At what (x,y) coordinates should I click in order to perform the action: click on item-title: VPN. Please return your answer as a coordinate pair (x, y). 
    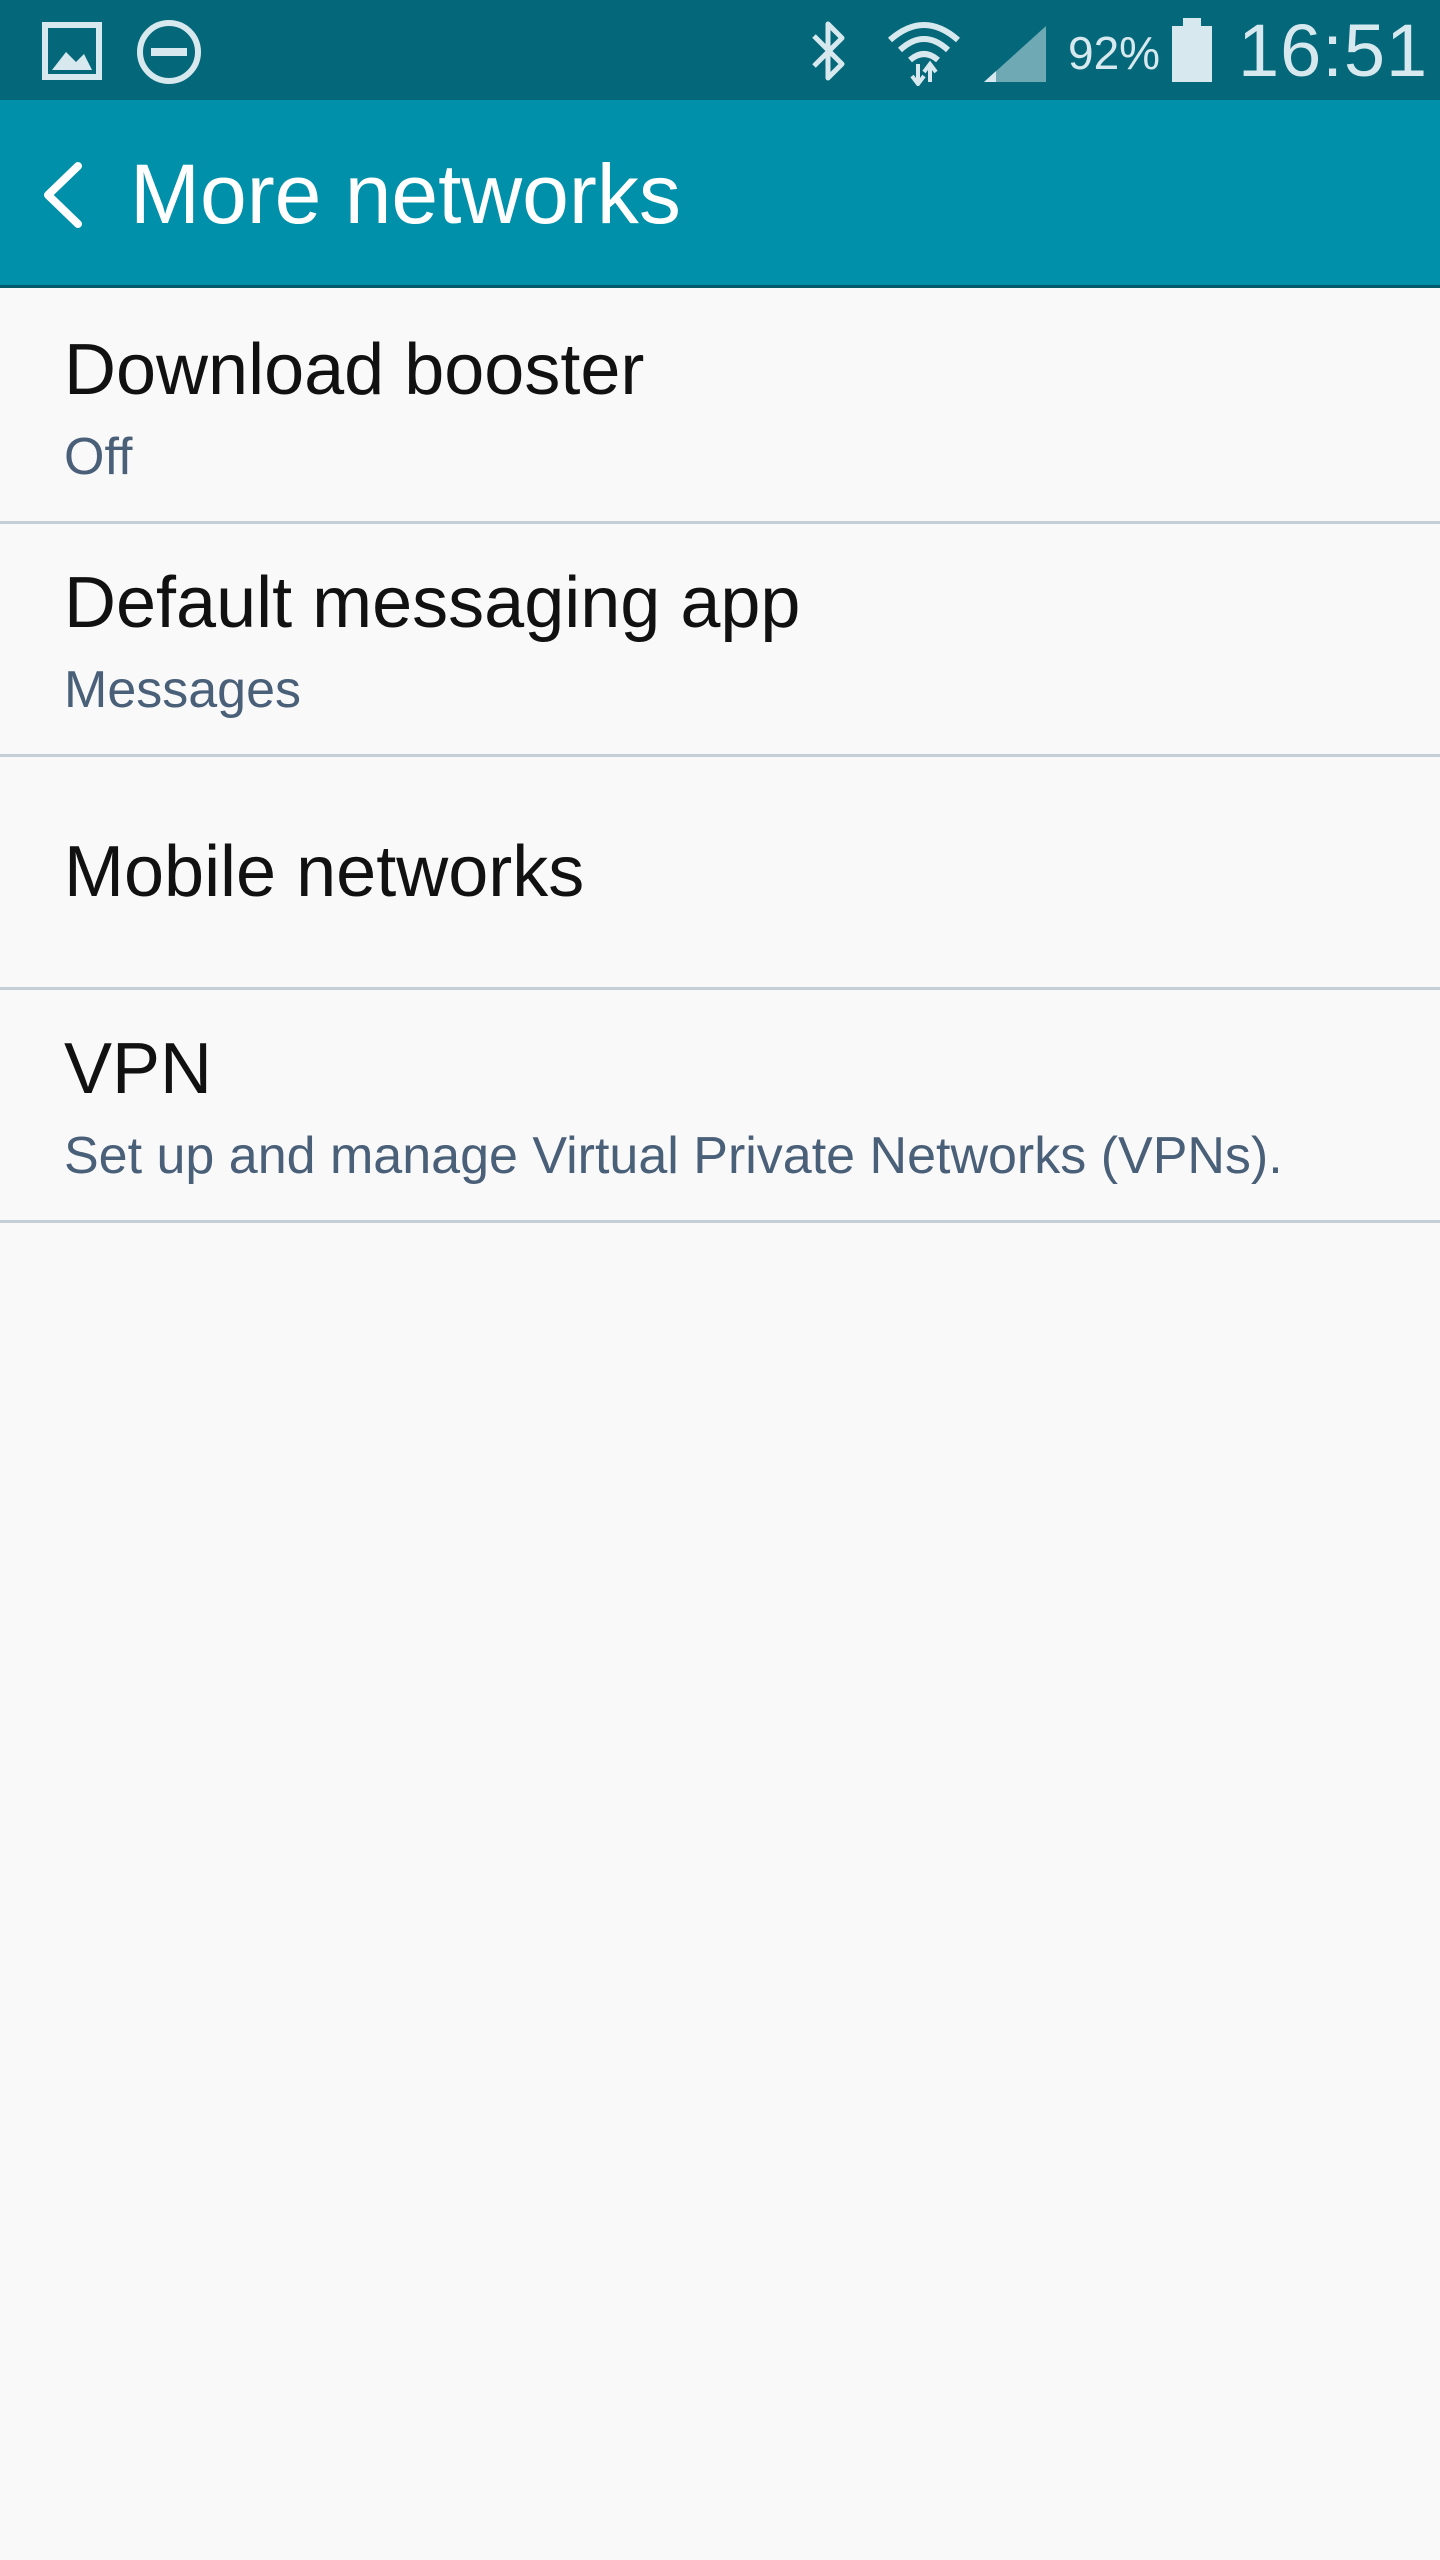
    Looking at the image, I should click on (138, 1069).